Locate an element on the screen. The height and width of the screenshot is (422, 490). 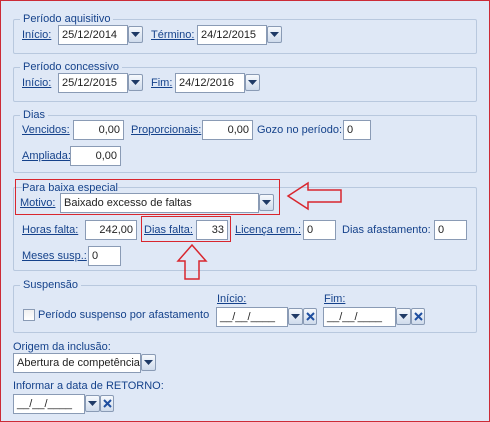
aquisitivo-inicio-dropdown-button is located at coordinates (135, 34).